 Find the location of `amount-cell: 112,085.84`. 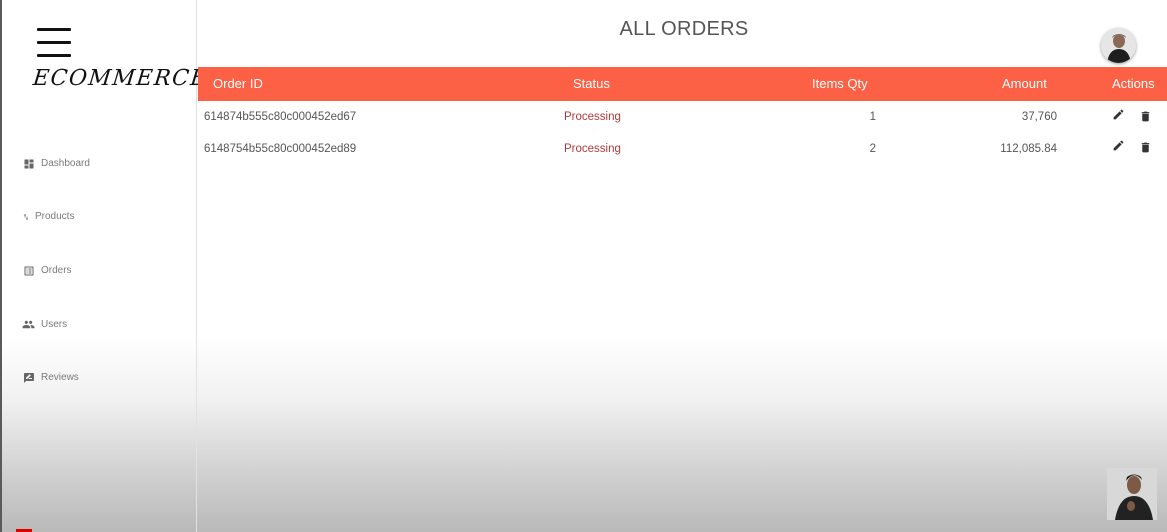

amount-cell: 112,085.84 is located at coordinates (1028, 149).